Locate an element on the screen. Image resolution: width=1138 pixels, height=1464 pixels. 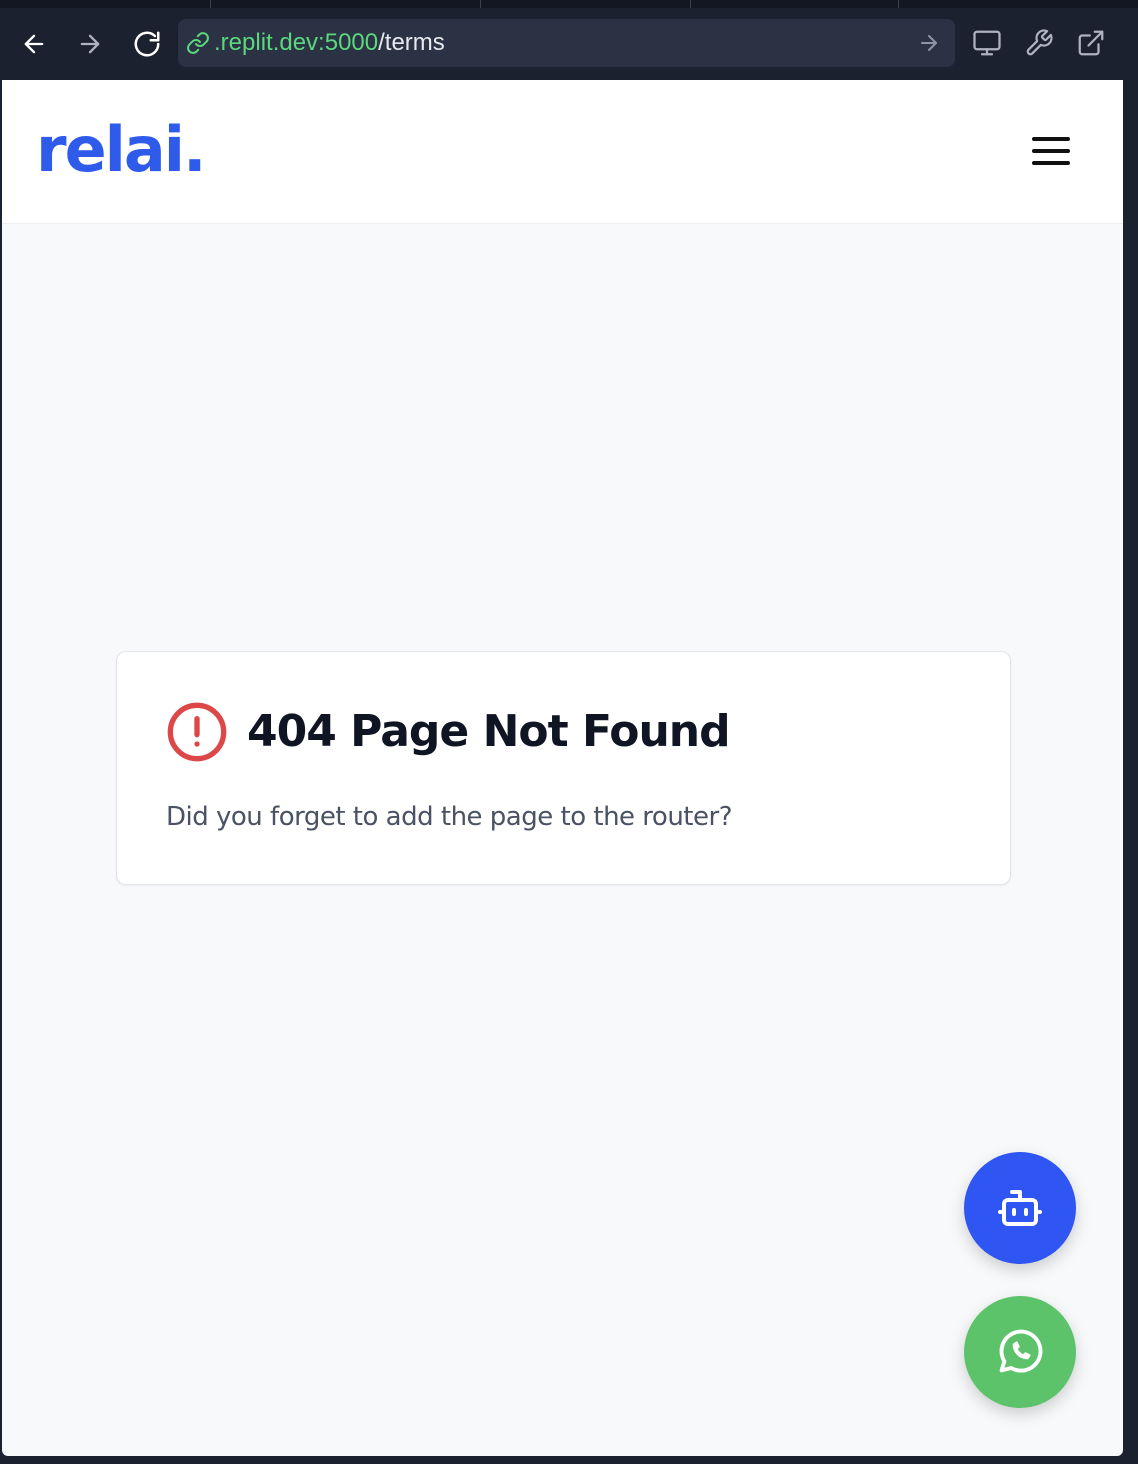
bot-icon is located at coordinates (1020, 1208).